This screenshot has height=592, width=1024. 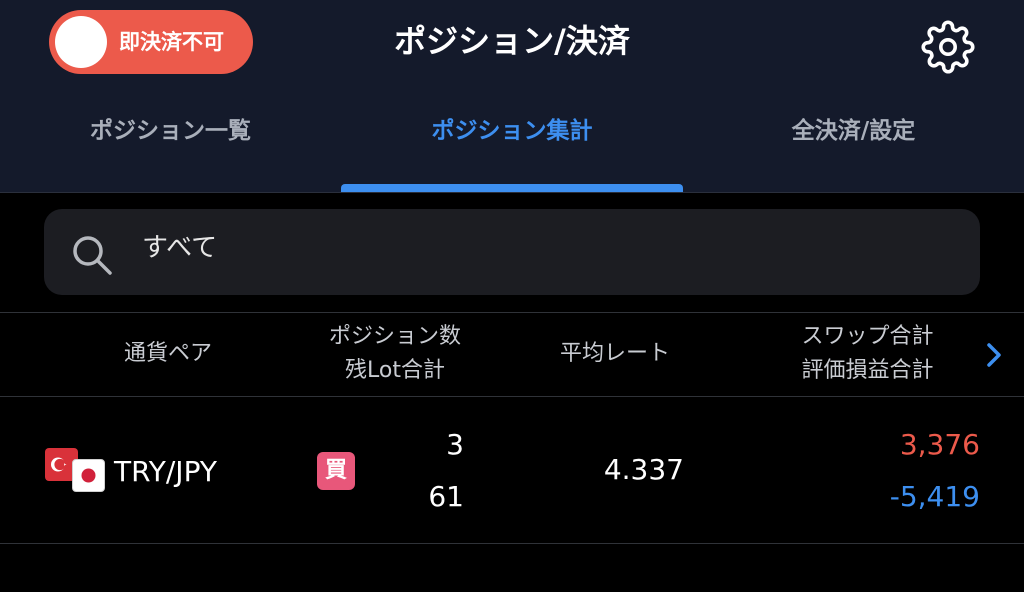 I want to click on swap-total: 3,376, so click(x=939, y=444).